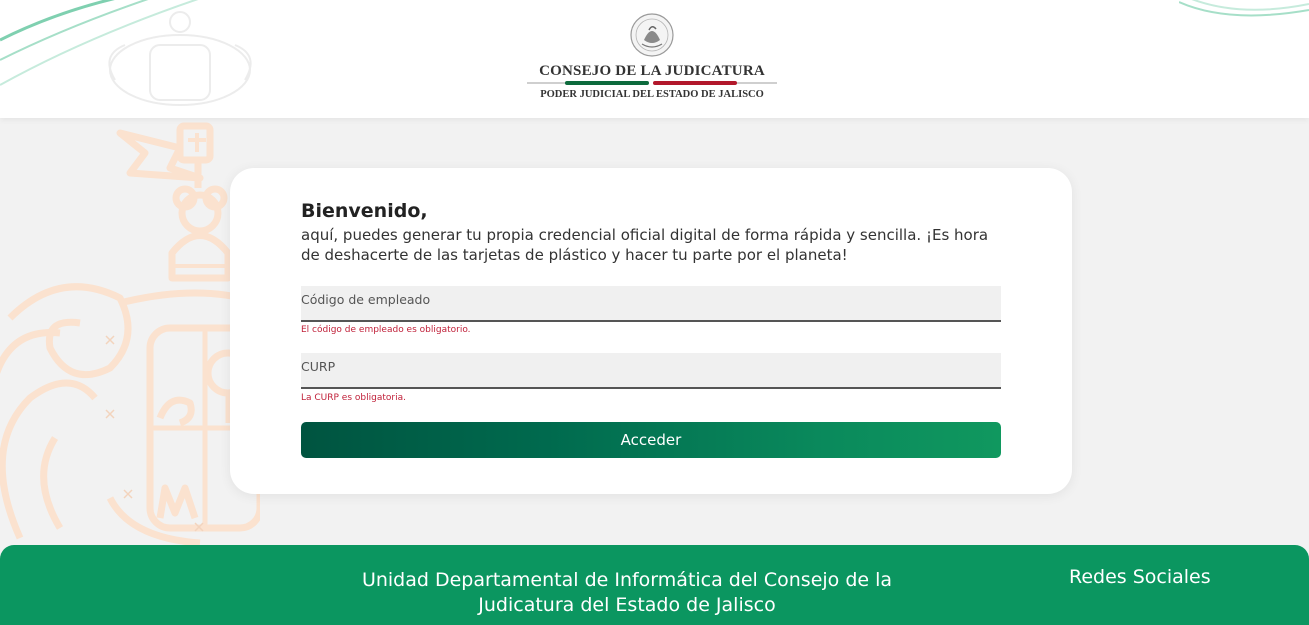  What do you see at coordinates (651, 440) in the screenshot?
I see `submit-button: Acceder` at bounding box center [651, 440].